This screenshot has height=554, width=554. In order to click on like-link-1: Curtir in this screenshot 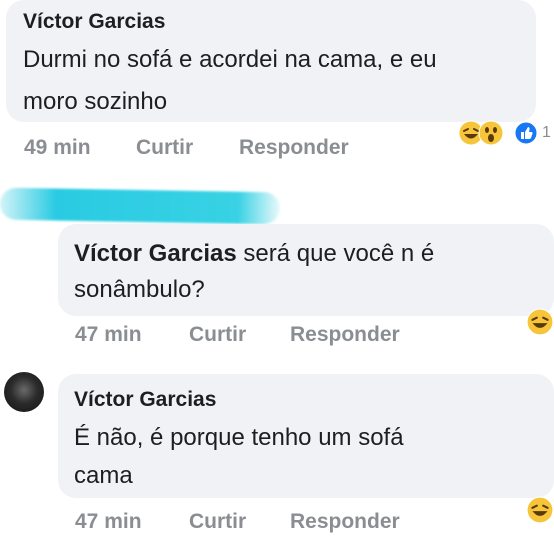, I will do `click(164, 148)`.